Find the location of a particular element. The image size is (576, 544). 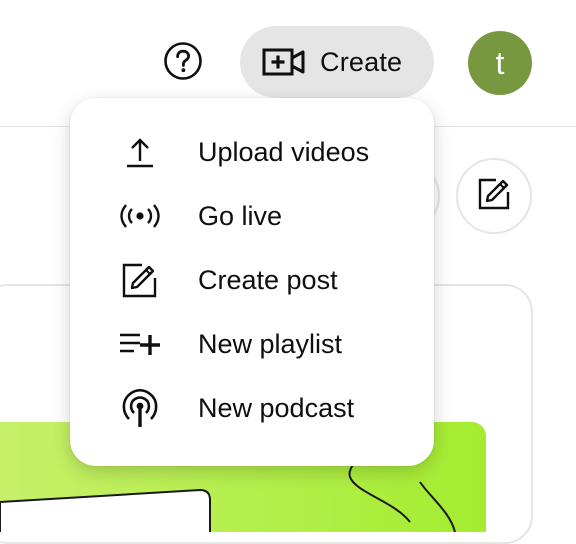

avatar: t is located at coordinates (500, 63).